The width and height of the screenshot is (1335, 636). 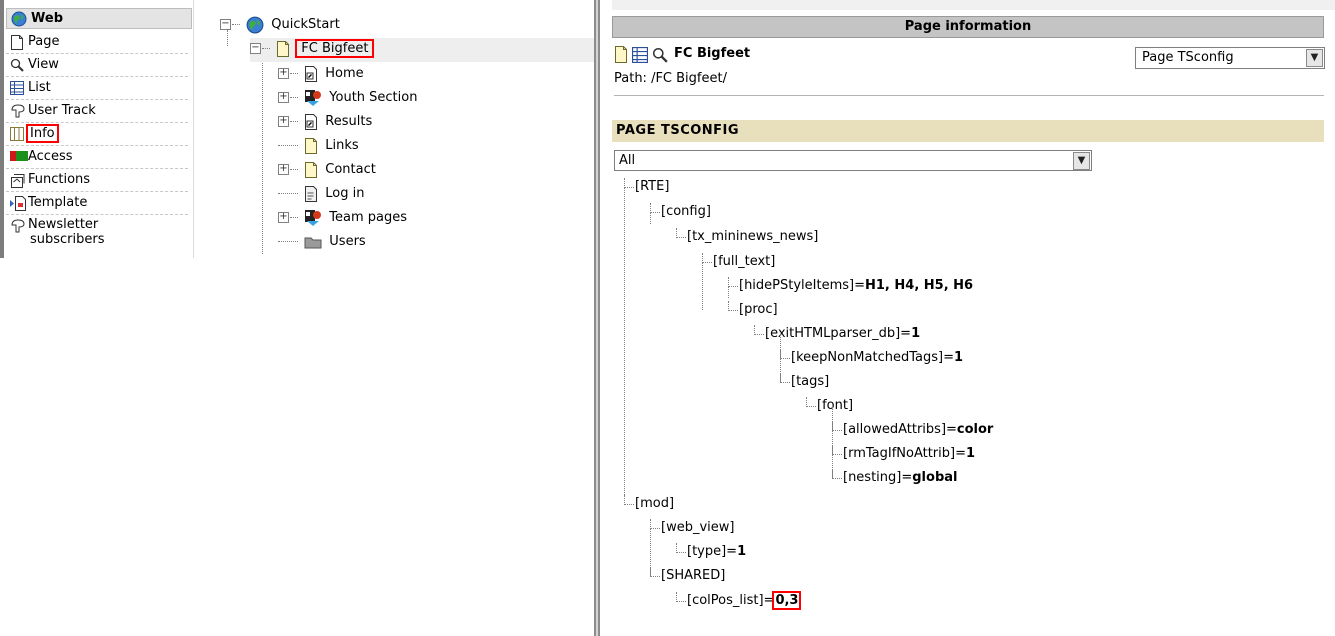 What do you see at coordinates (255, 24) in the screenshot?
I see `globe-icon` at bounding box center [255, 24].